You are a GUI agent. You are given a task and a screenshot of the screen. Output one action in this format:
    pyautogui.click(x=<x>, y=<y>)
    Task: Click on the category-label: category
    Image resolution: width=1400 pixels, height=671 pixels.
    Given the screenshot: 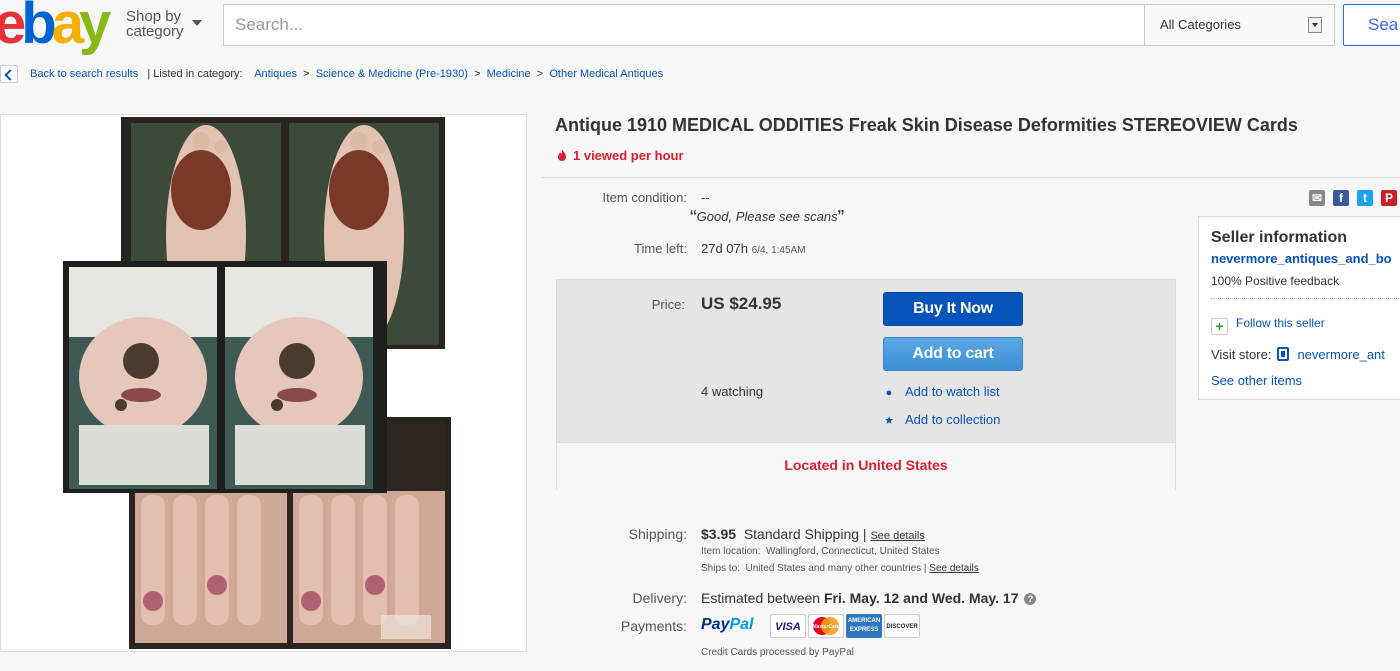 What is the action you would take?
    pyautogui.click(x=155, y=31)
    